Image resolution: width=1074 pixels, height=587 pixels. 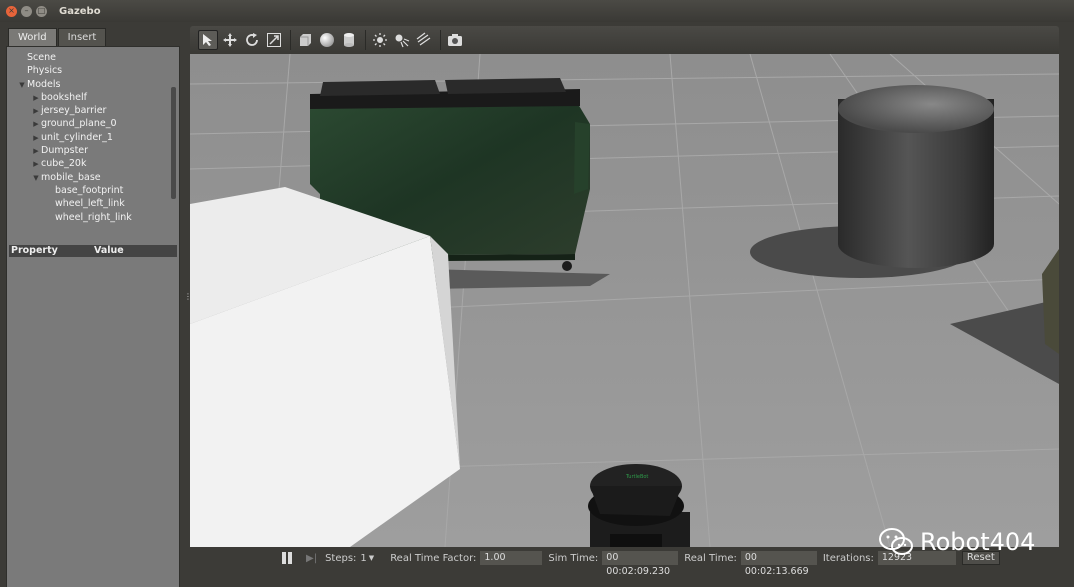 What do you see at coordinates (624, 40) in the screenshot?
I see `toolbar` at bounding box center [624, 40].